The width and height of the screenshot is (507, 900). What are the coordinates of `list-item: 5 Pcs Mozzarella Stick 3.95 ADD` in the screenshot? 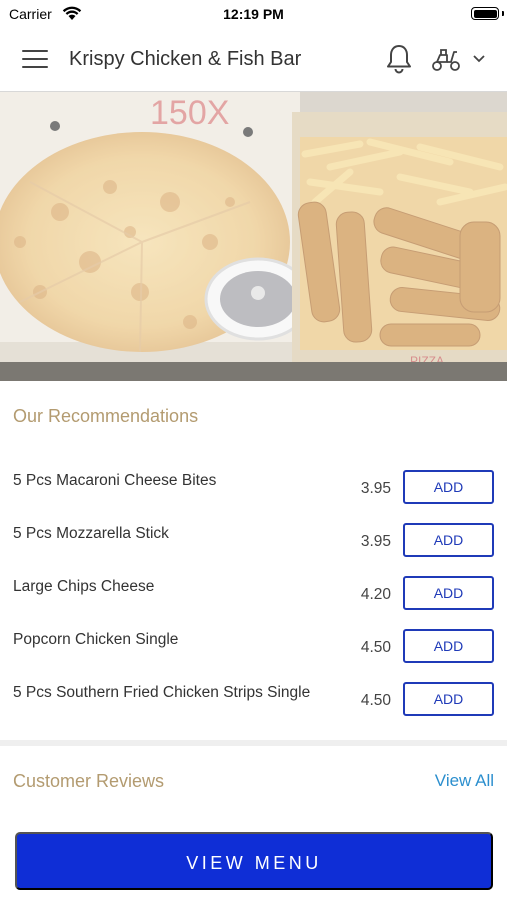 It's located at (253, 539).